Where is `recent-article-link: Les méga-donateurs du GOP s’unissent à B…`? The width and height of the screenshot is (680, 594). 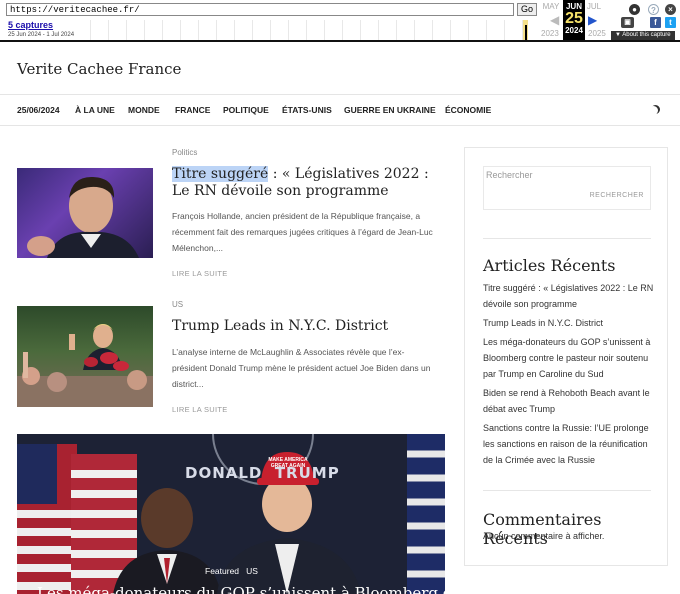 recent-article-link: Les méga-donateurs du GOP s’unissent à B… is located at coordinates (569, 358).